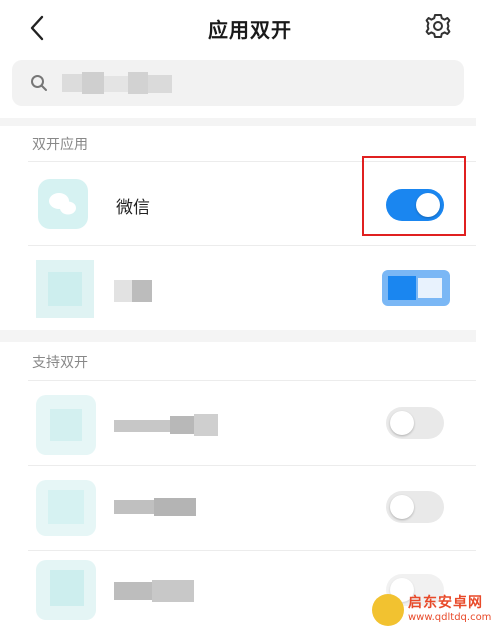 The image size is (500, 632). I want to click on app-name: 微信, so click(133, 208).